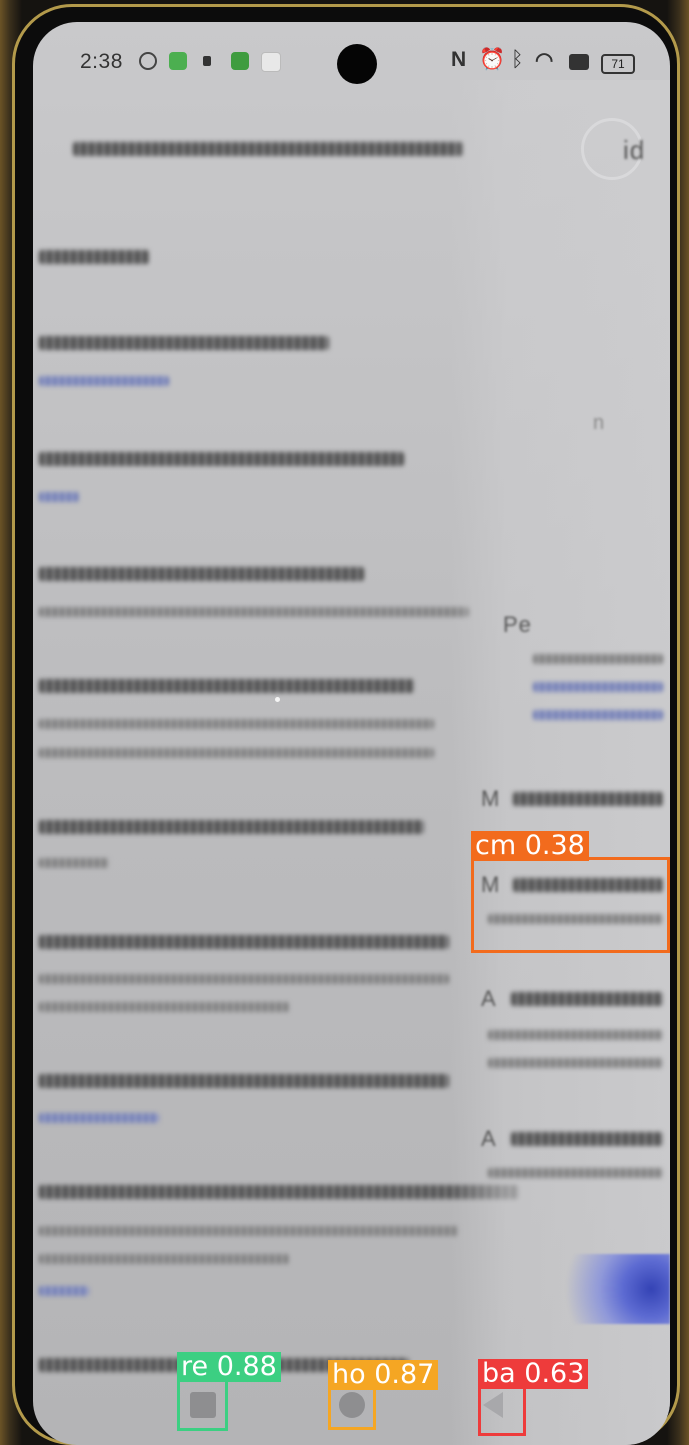  I want to click on detection-label-recents: re 0.88, so click(229, 1367).